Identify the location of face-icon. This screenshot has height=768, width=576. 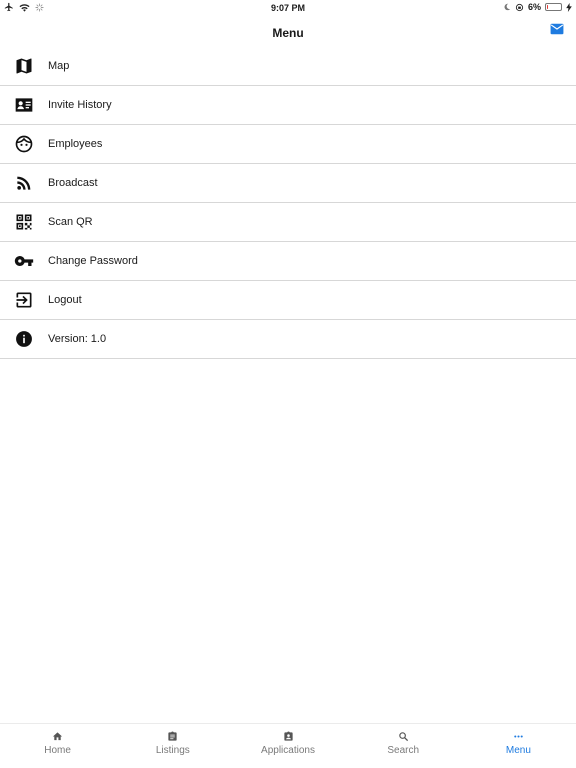
(24, 144).